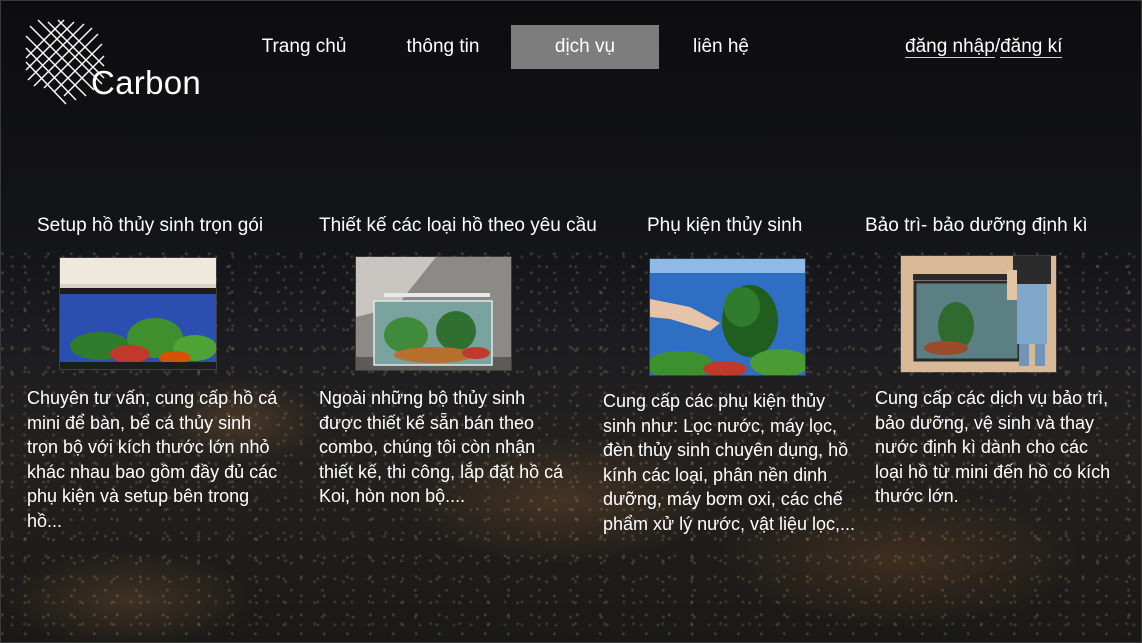 The width and height of the screenshot is (1142, 643). I want to click on service-image-setup, so click(138, 313).